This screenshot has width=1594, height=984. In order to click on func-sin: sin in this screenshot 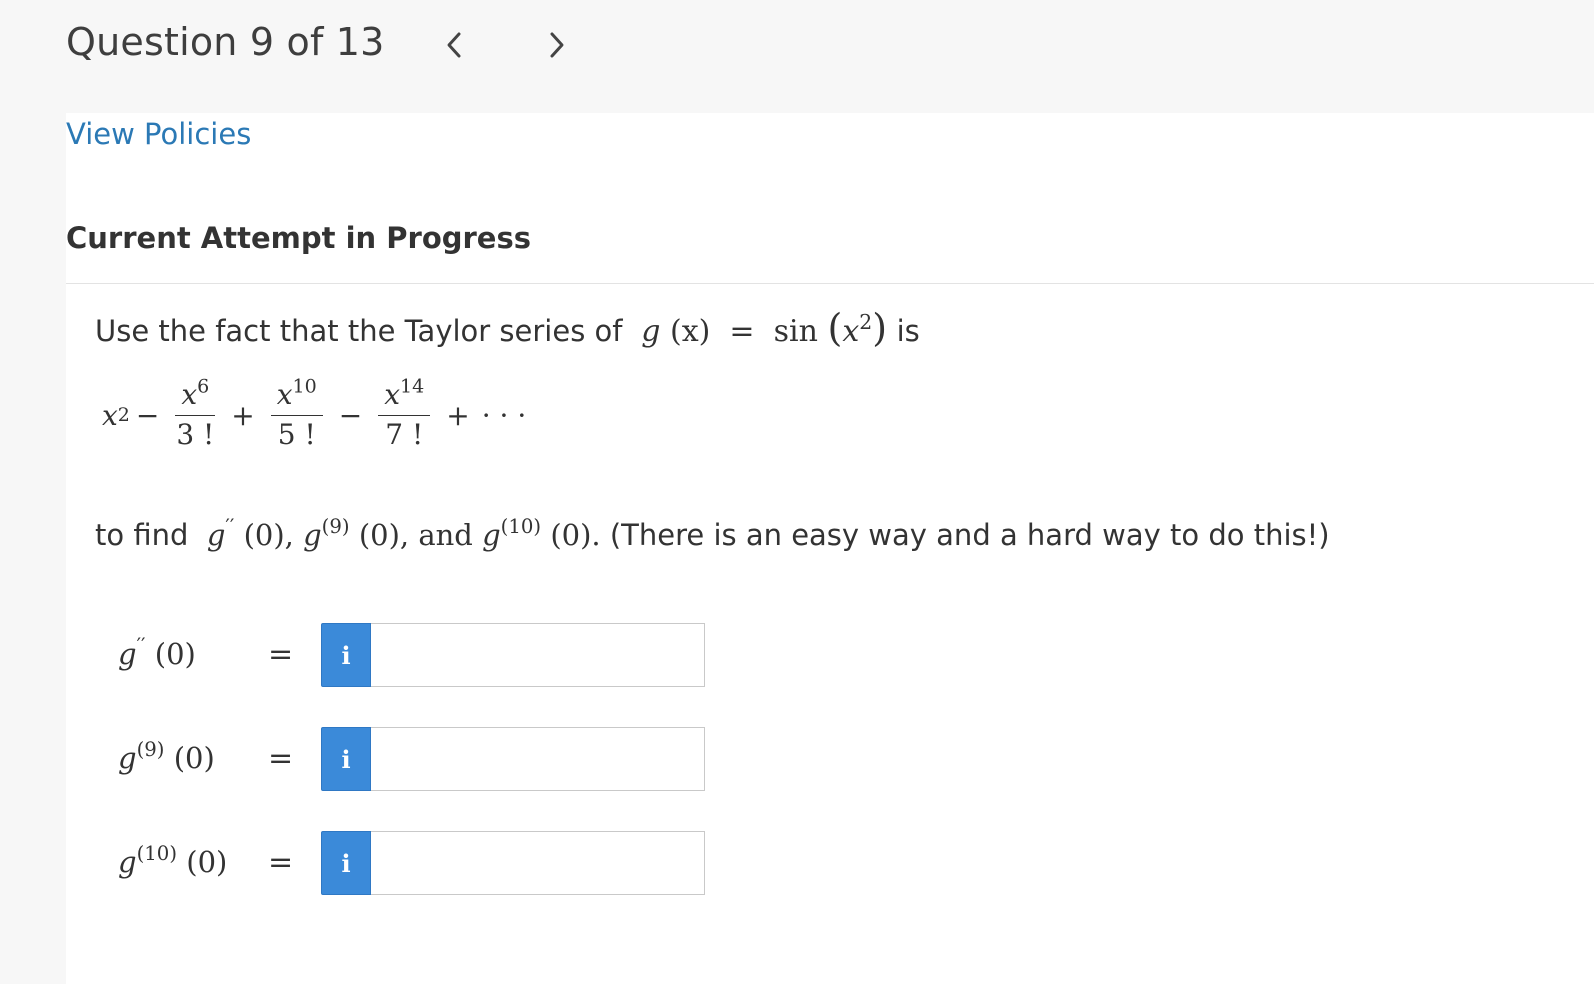, I will do `click(795, 331)`.